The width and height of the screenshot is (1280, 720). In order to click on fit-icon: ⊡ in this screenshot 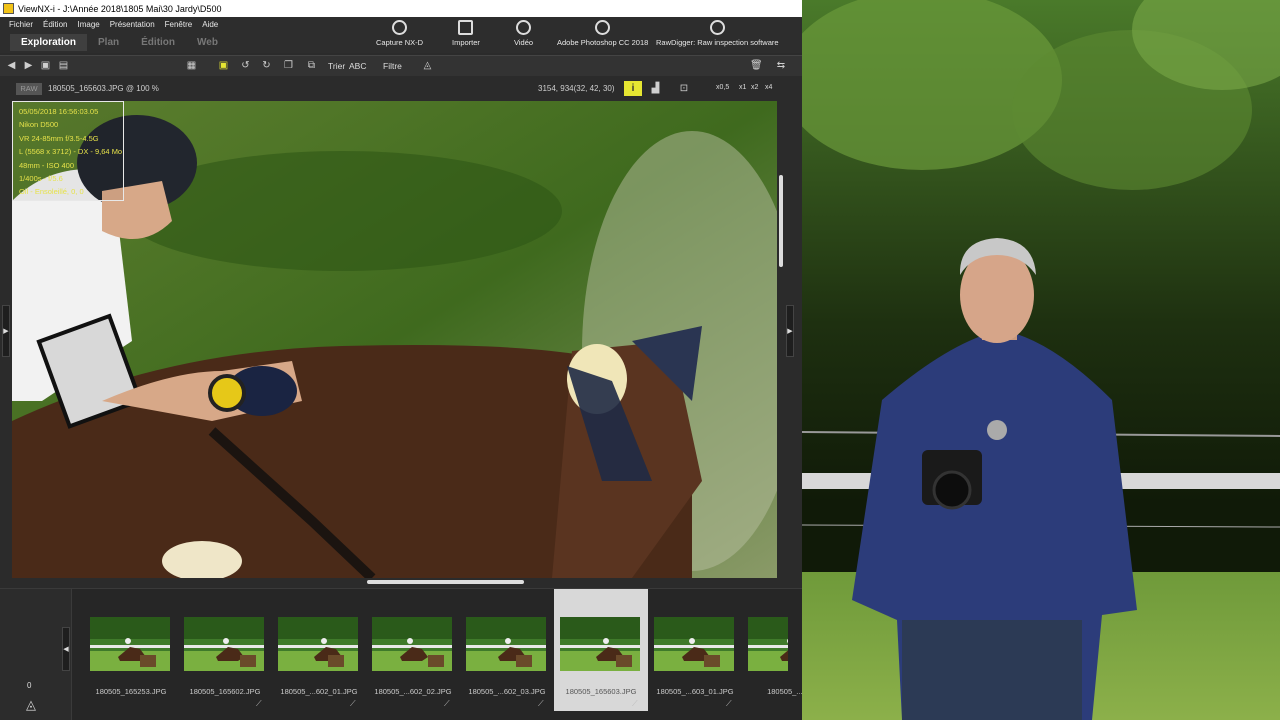, I will do `click(684, 89)`.